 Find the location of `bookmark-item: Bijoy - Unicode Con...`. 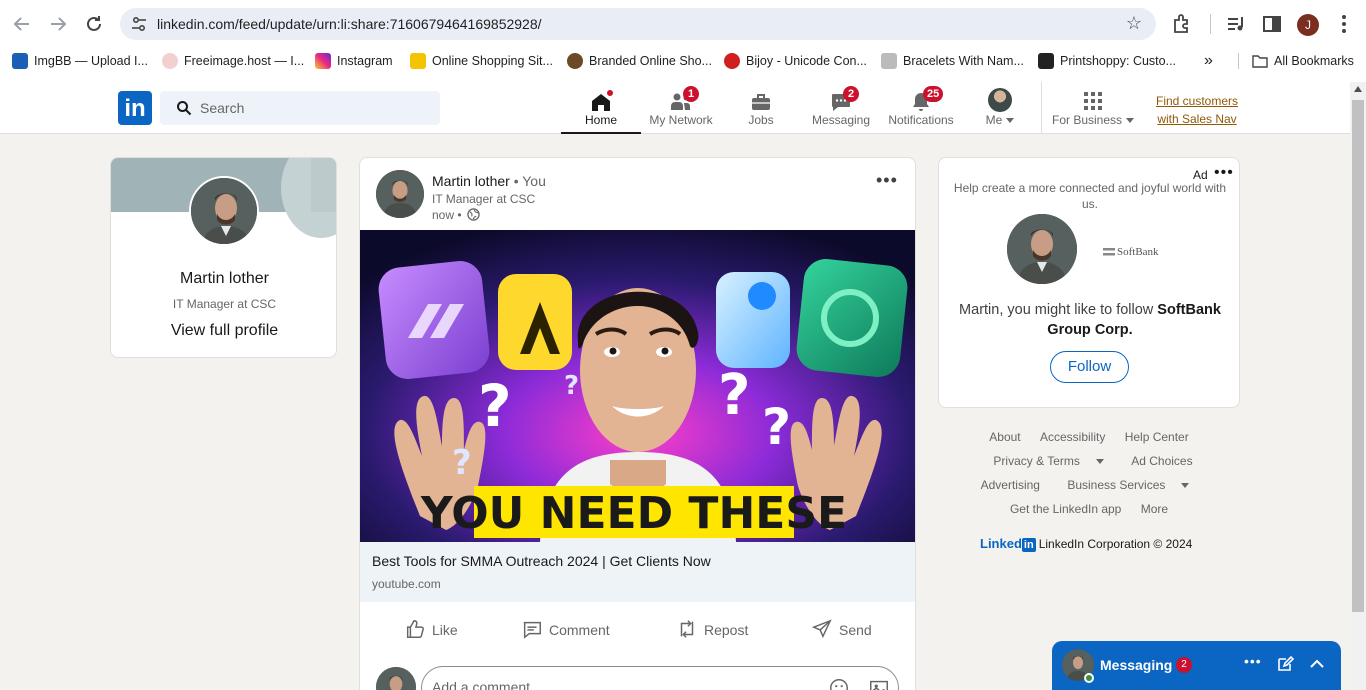

bookmark-item: Bijoy - Unicode Con... is located at coordinates (795, 61).